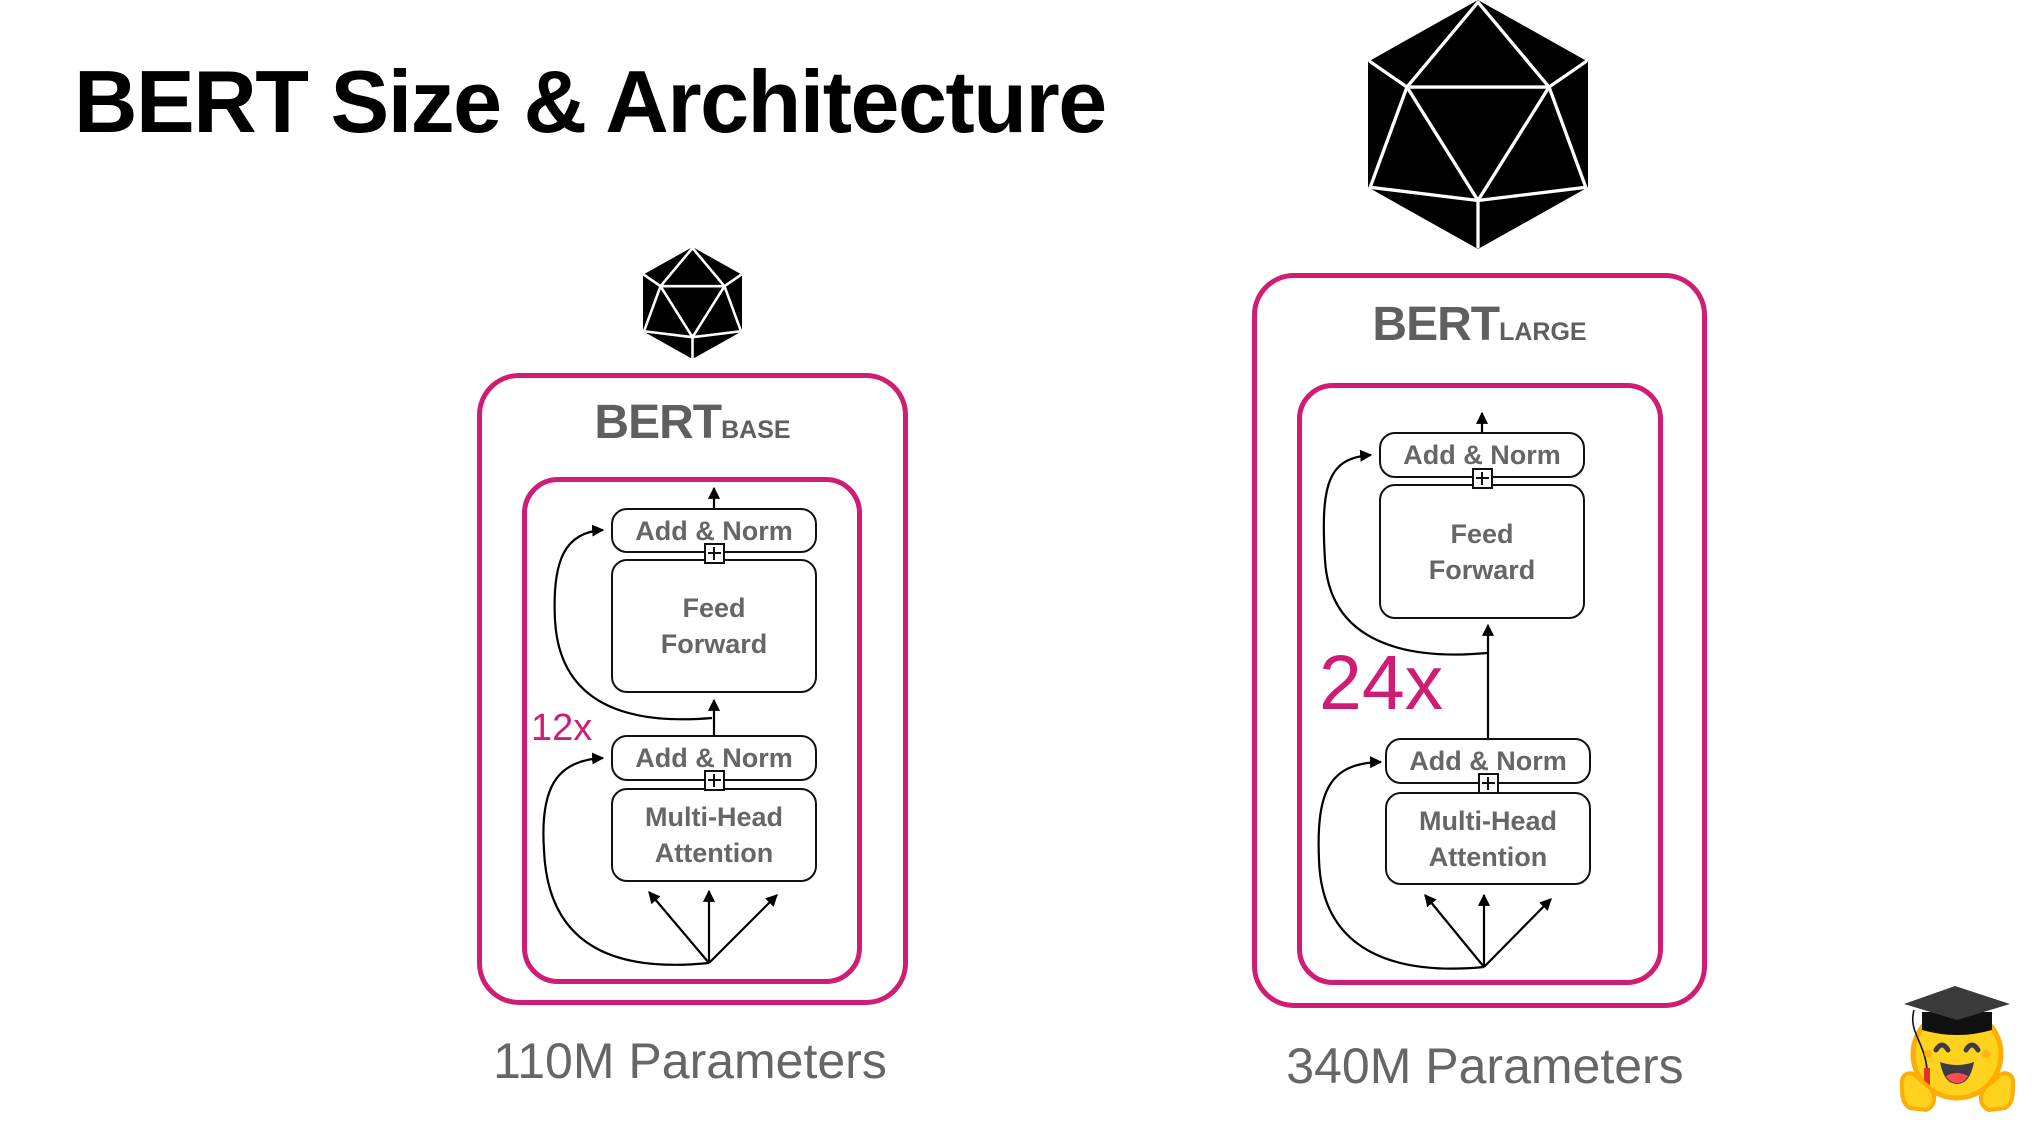  What do you see at coordinates (756, 430) in the screenshot?
I see `model-name-sub: BASE` at bounding box center [756, 430].